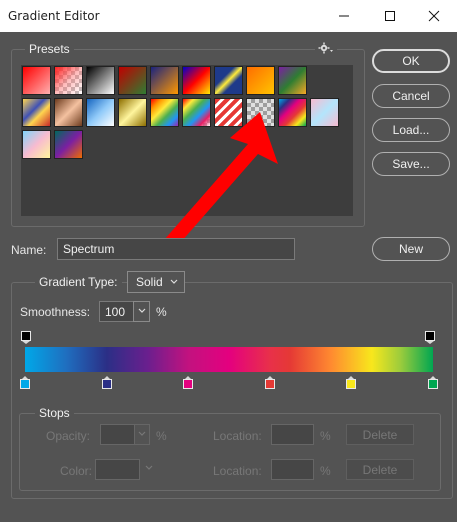  What do you see at coordinates (292, 112) in the screenshot?
I see `preset-swatch-spectrum` at bounding box center [292, 112].